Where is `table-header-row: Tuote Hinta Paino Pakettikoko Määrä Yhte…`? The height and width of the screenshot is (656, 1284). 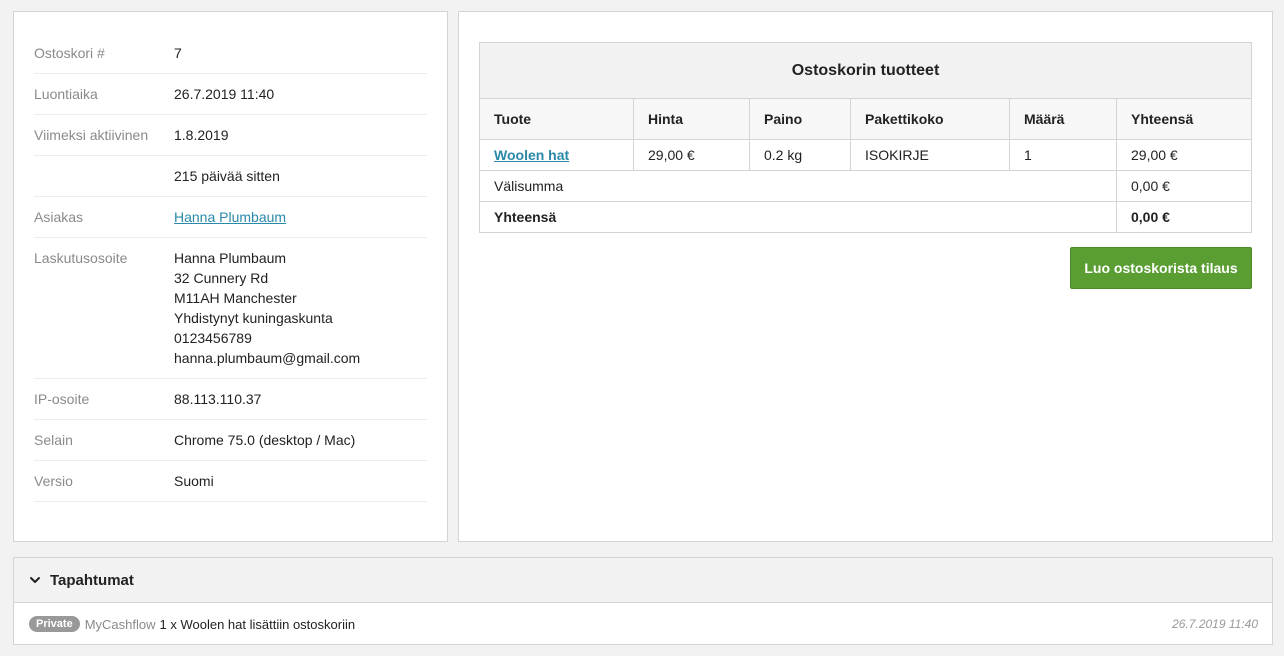 table-header-row: Tuote Hinta Paino Pakettikoko Määrä Yhte… is located at coordinates (865, 119).